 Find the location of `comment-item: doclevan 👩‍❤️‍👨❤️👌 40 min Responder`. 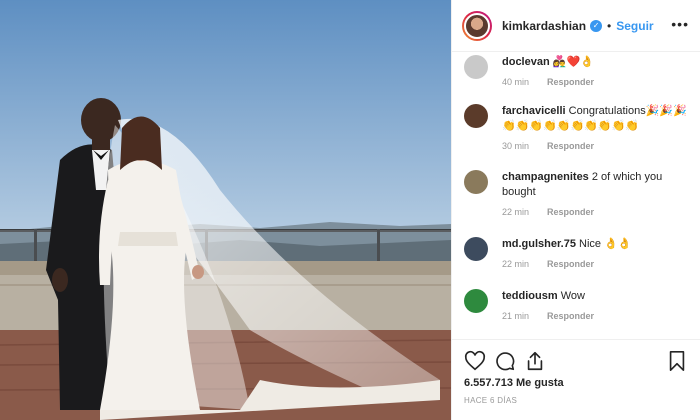

comment-item: doclevan 👩‍❤️‍👨❤️👌 40 min Responder is located at coordinates (579, 72).